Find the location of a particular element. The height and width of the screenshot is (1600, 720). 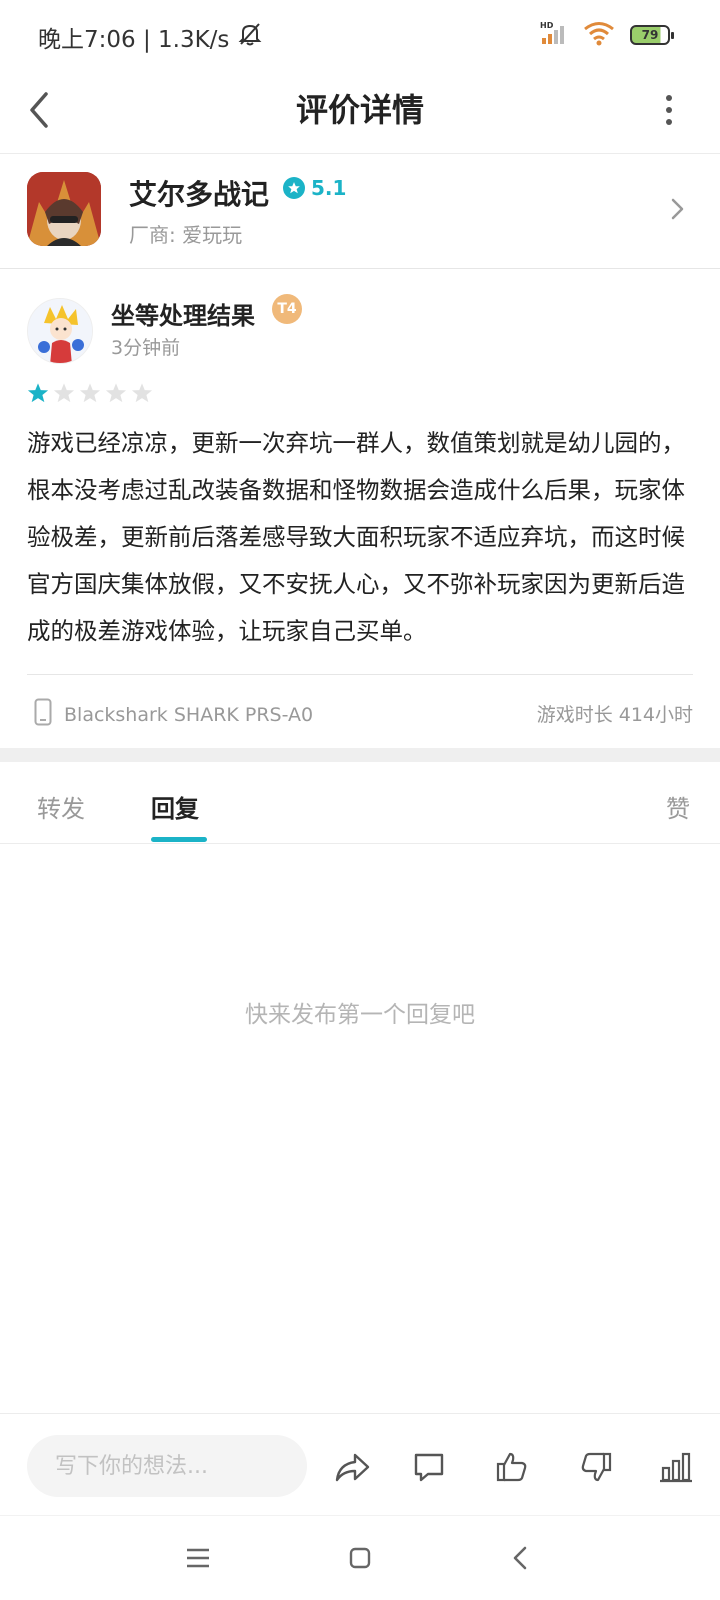

user-avatar is located at coordinates (60, 331).